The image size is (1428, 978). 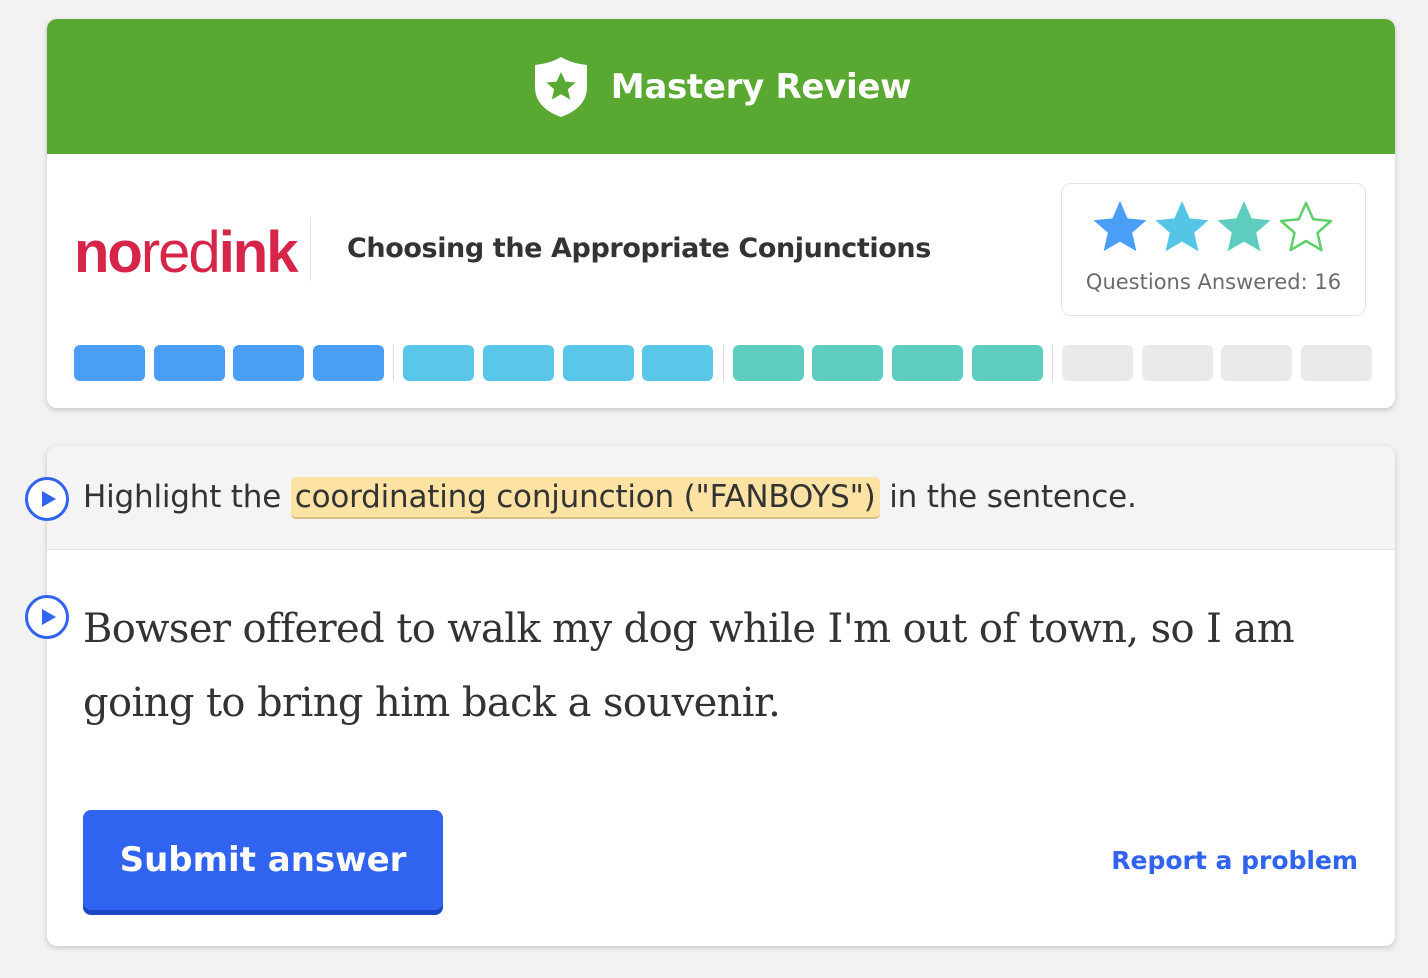 What do you see at coordinates (1213, 228) in the screenshot?
I see `star-rating` at bounding box center [1213, 228].